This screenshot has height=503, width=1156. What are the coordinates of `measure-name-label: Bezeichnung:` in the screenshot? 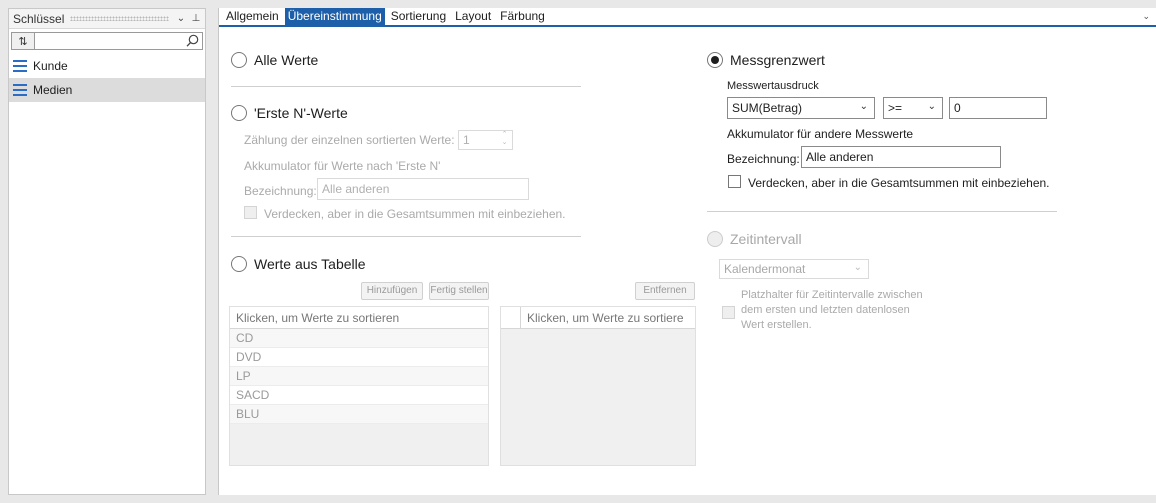 It's located at (763, 159).